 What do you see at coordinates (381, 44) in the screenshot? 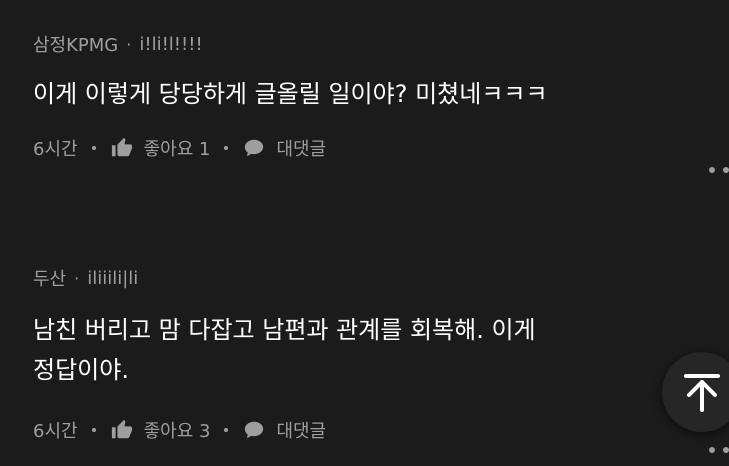
I see `comment-meta: 삼정KPMG · i!li!l!!!!` at bounding box center [381, 44].